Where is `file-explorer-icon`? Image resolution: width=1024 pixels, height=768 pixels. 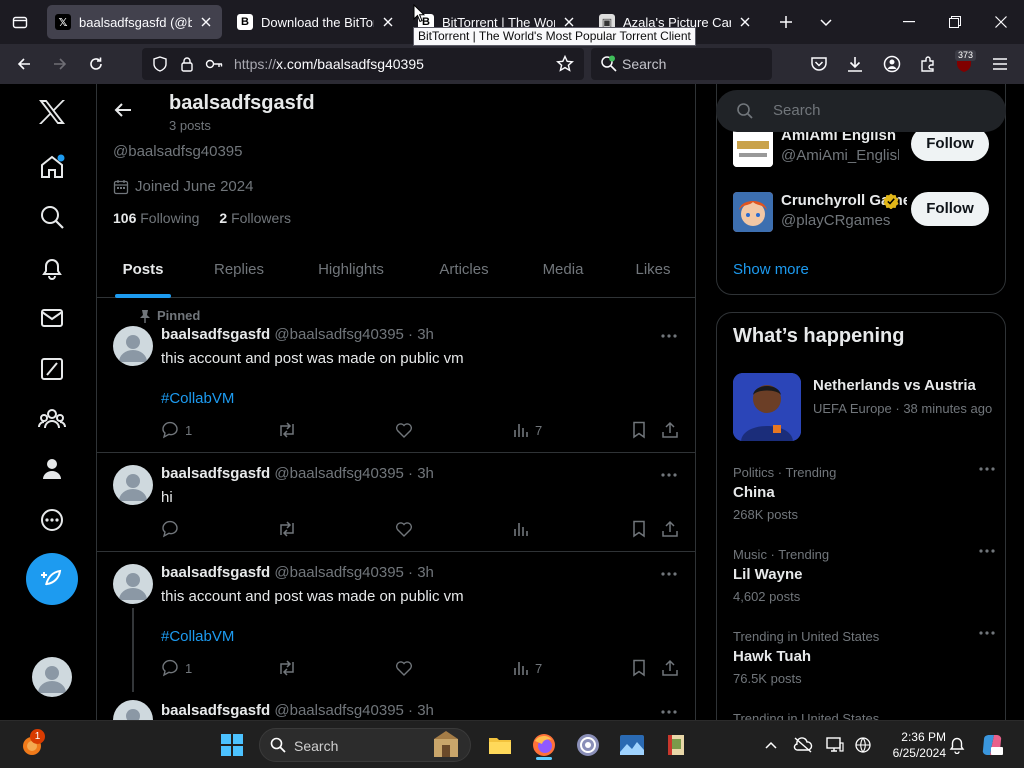
file-explorer-icon is located at coordinates (500, 745).